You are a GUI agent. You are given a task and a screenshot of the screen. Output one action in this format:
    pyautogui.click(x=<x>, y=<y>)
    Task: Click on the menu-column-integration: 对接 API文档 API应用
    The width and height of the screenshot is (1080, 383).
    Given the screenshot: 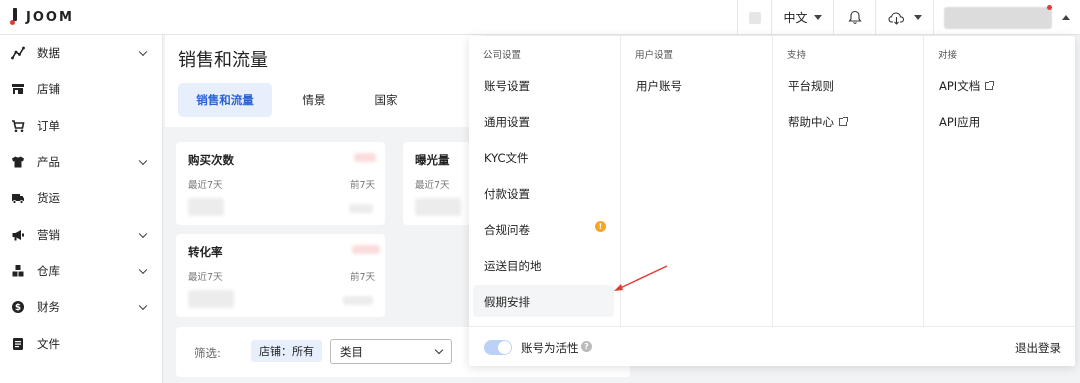 What is the action you would take?
    pyautogui.click(x=999, y=181)
    